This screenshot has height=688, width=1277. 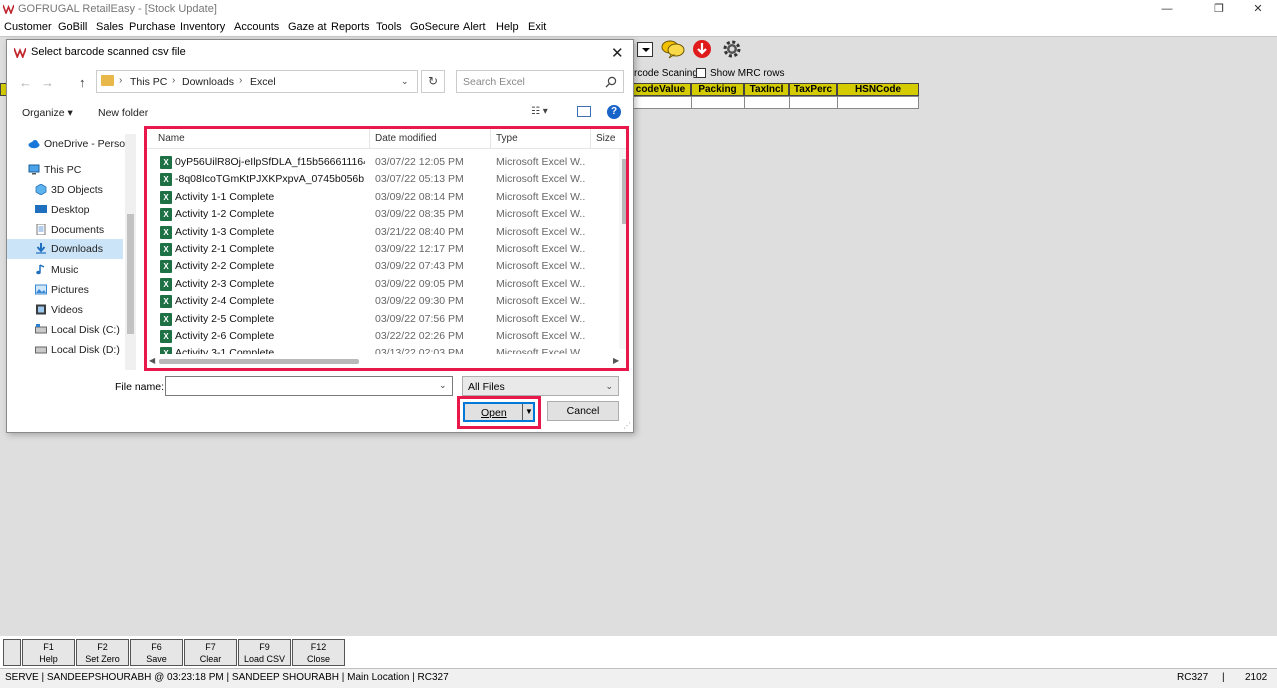 What do you see at coordinates (1256, 9) in the screenshot?
I see `close-app-button: ✕` at bounding box center [1256, 9].